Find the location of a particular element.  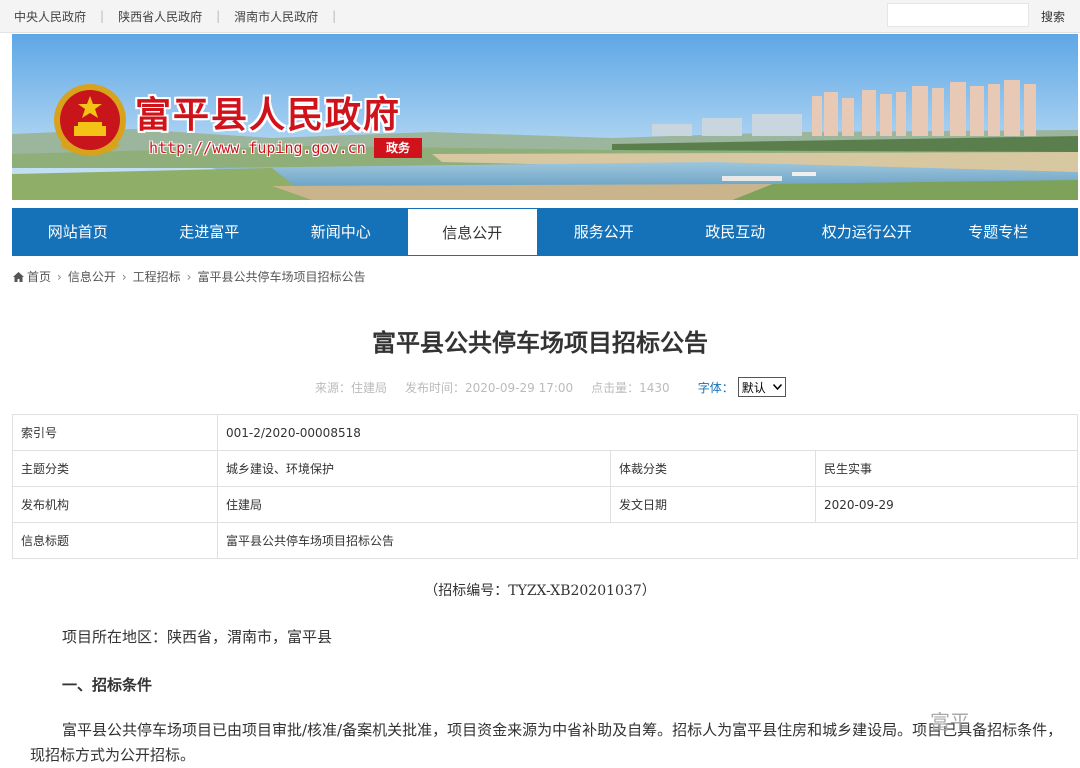

article-clicks: 点击量：1430 is located at coordinates (630, 387).